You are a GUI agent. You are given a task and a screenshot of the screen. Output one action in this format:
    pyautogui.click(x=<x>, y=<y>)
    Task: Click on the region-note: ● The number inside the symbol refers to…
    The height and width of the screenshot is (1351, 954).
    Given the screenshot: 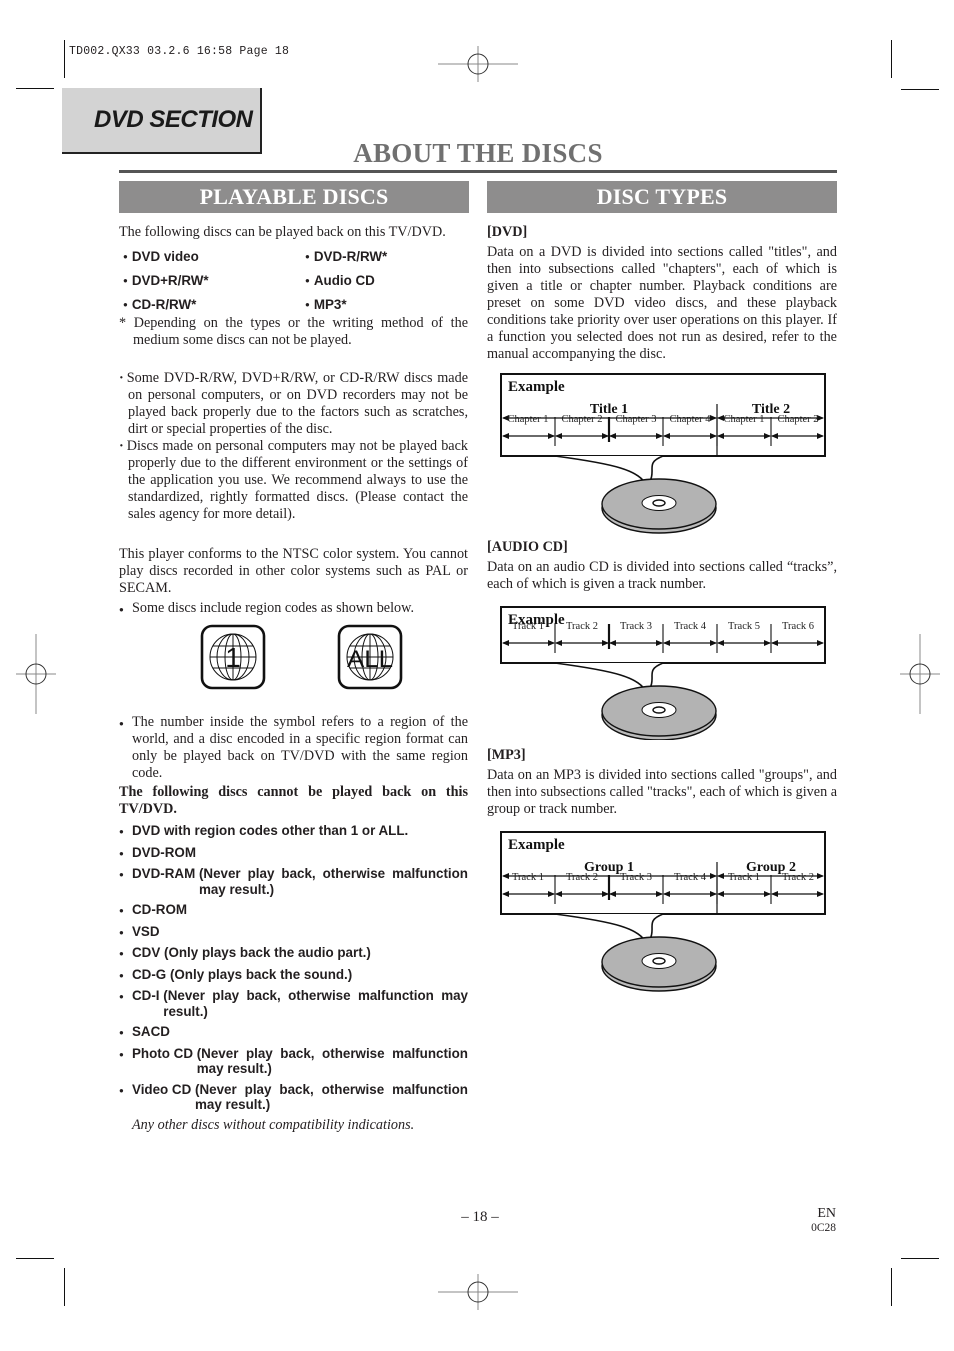 What is the action you would take?
    pyautogui.click(x=293, y=747)
    